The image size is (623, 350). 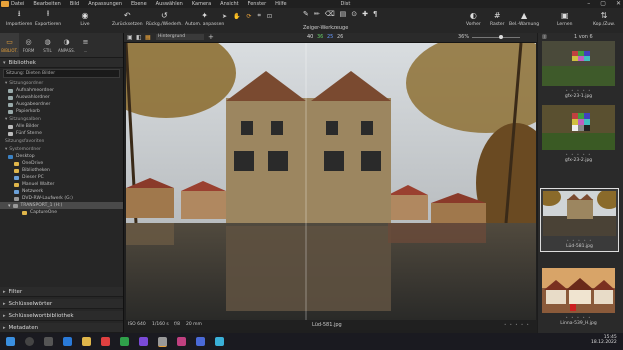 What do you see at coordinates (317, 14) in the screenshot?
I see `brush-tool-icon: ✏` at bounding box center [317, 14].